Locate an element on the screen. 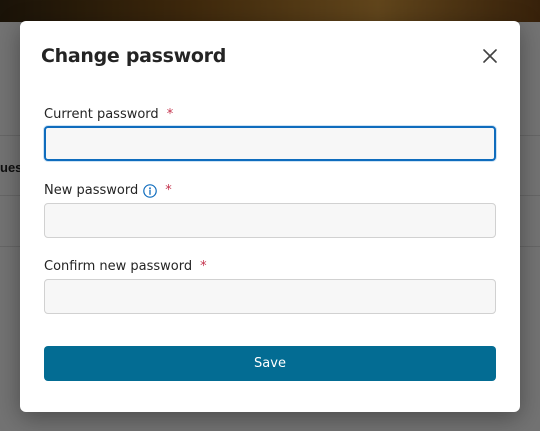 The height and width of the screenshot is (431, 540). current-password-label: Current password * is located at coordinates (108, 114).